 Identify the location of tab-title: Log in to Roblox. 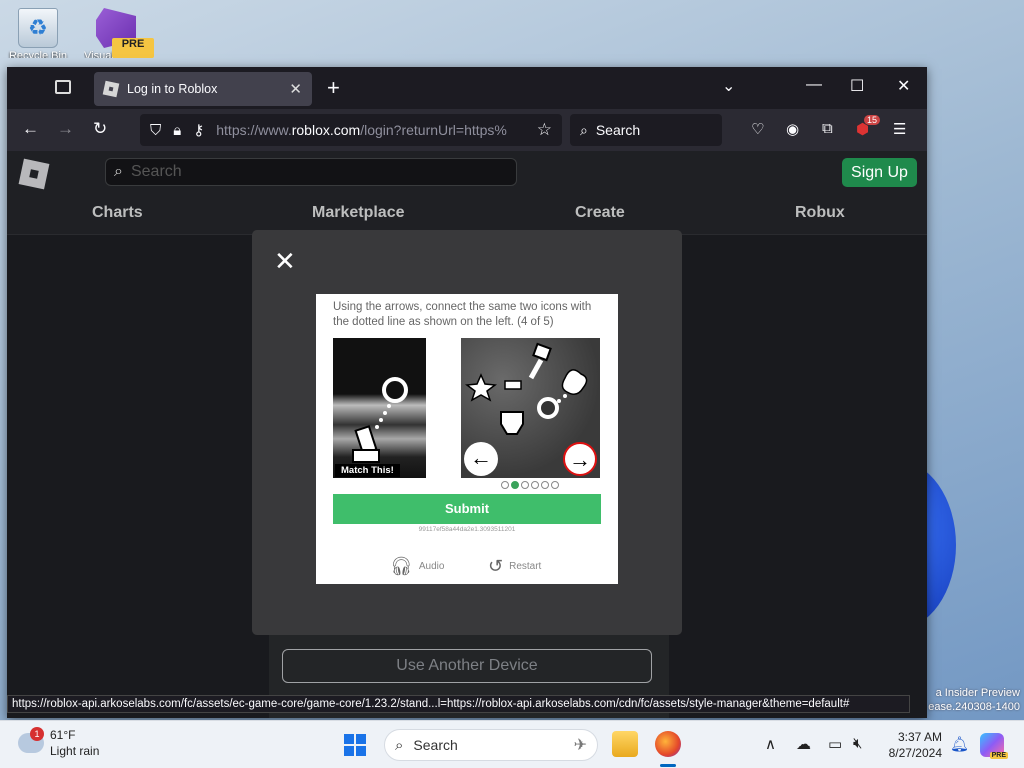
(172, 89).